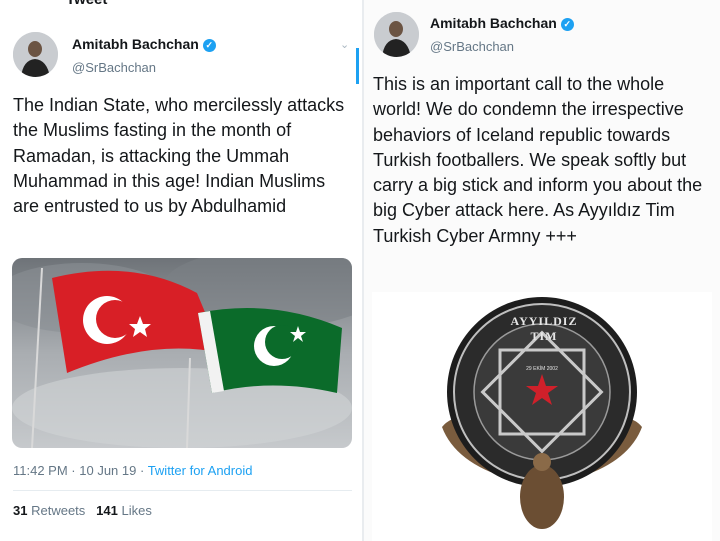  What do you see at coordinates (49, 510) in the screenshot?
I see `retweets-count: 31 Retweets` at bounding box center [49, 510].